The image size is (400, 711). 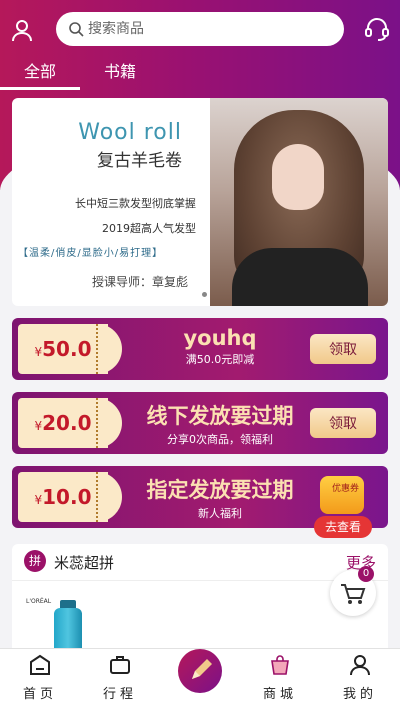 I want to click on pencil-icon, so click(x=202, y=669).